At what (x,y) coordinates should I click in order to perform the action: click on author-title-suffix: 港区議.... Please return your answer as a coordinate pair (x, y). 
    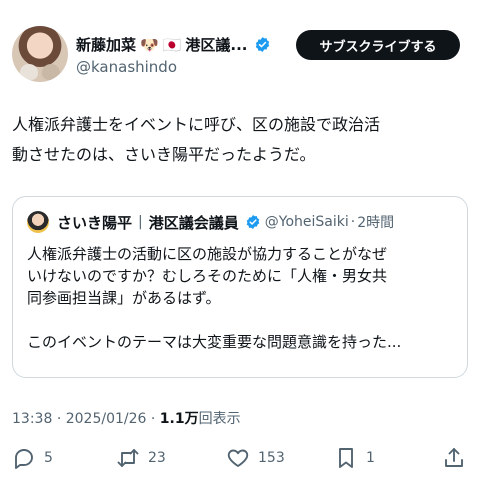
    Looking at the image, I should click on (216, 44).